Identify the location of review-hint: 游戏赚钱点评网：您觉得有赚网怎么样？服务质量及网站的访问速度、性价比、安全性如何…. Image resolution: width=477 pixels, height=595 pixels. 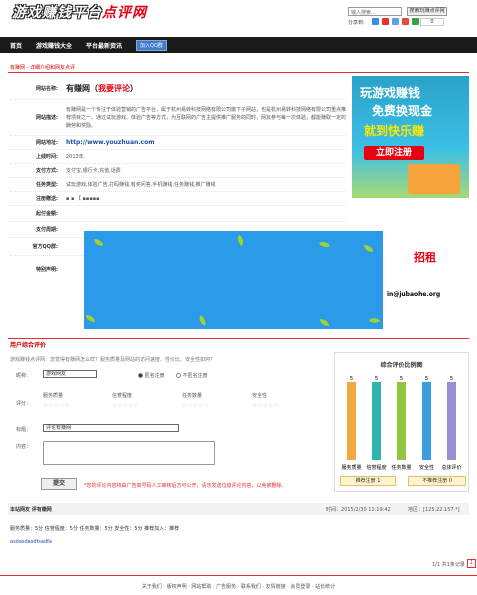
(113, 360).